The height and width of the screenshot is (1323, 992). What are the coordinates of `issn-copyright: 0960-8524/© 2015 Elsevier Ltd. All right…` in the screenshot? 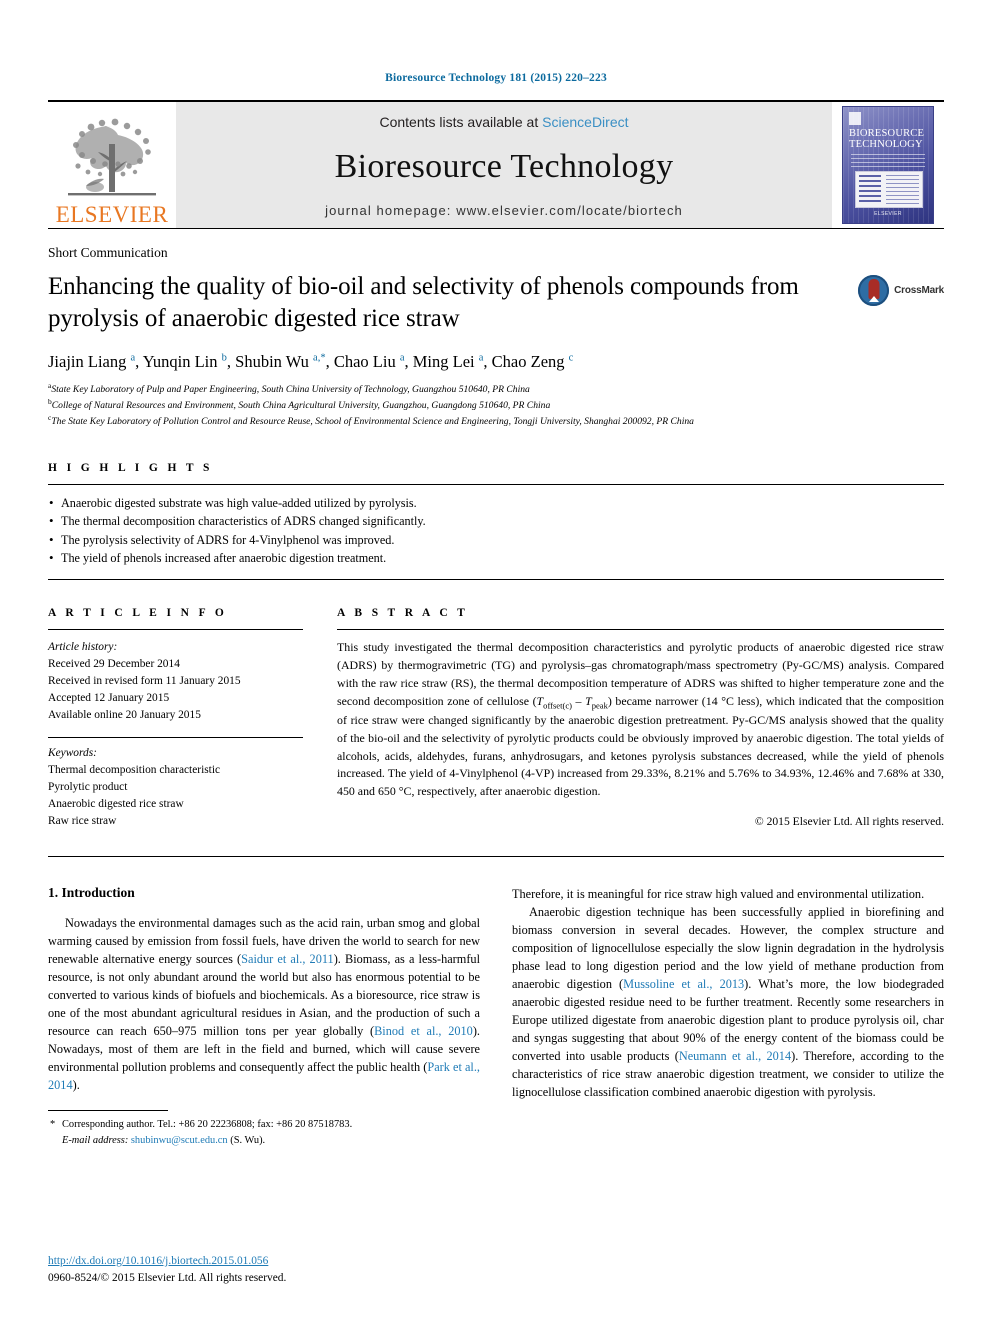 It's located at (167, 1277).